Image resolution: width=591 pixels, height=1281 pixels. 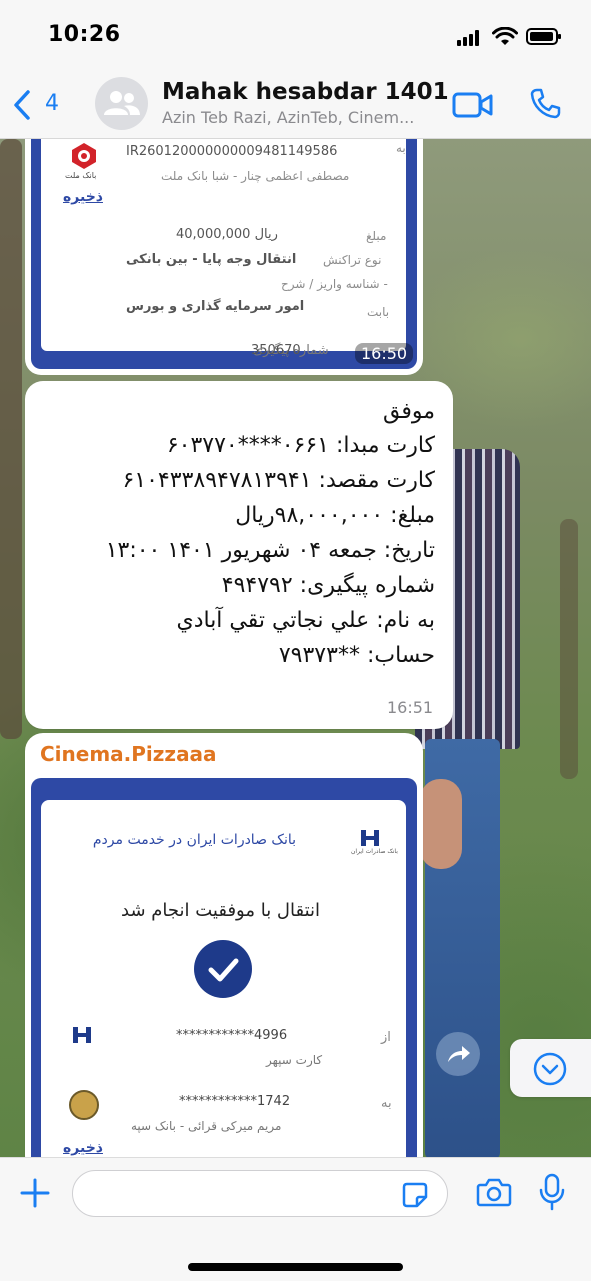 What do you see at coordinates (552, 1192) in the screenshot?
I see `microphone-icon` at bounding box center [552, 1192].